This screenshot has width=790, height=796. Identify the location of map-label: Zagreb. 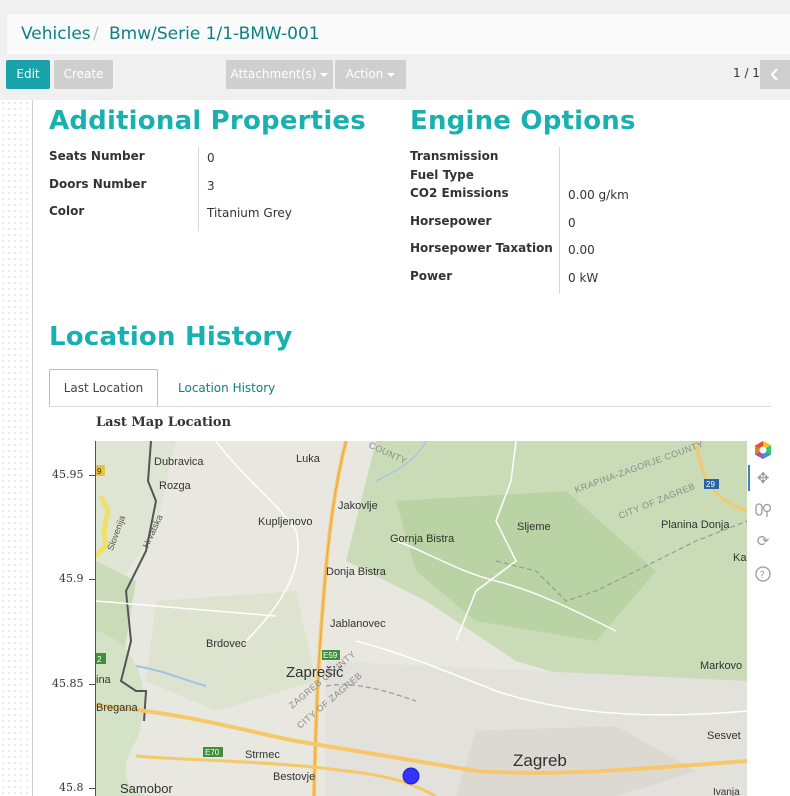
(540, 760).